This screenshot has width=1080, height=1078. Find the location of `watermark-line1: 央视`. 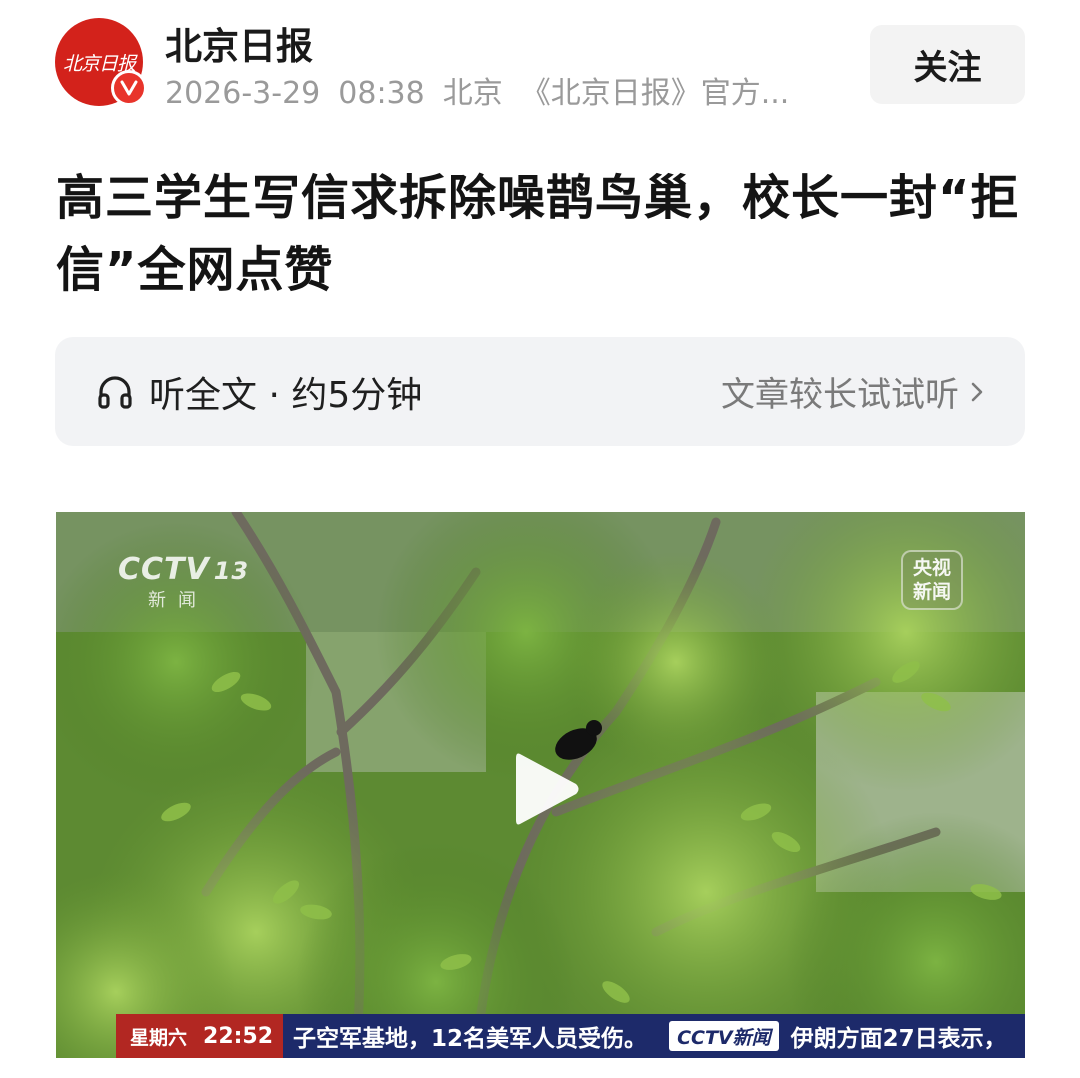

watermark-line1: 央视 is located at coordinates (931, 568).